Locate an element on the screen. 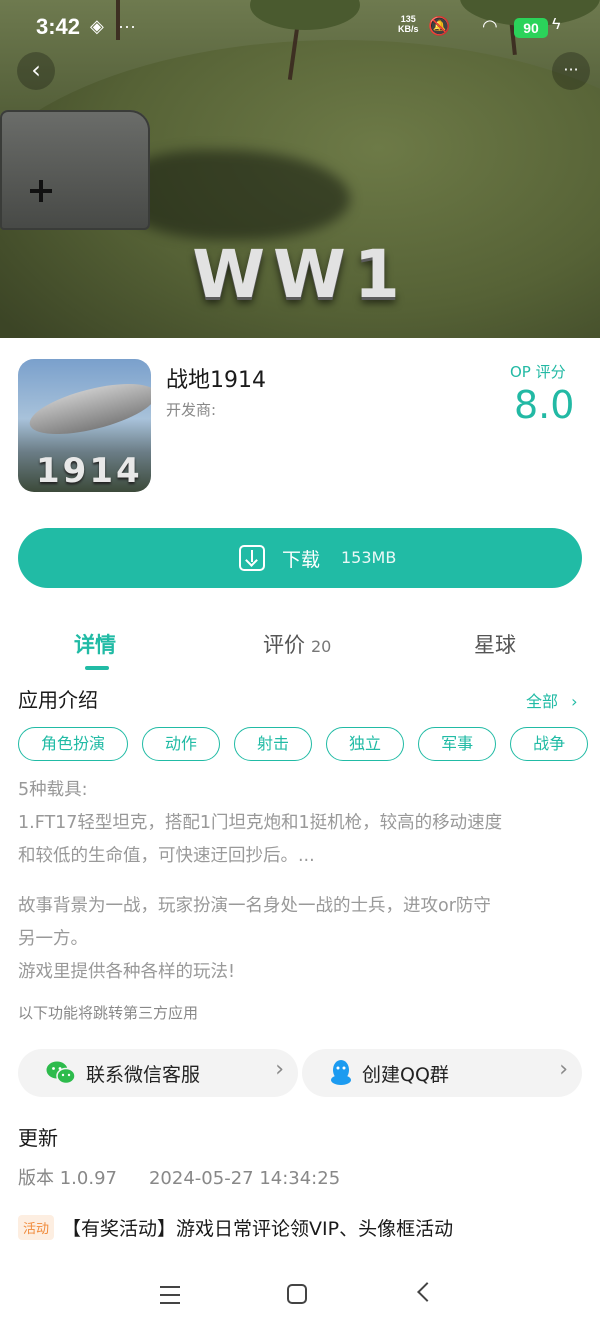  more-icon: ··· is located at coordinates (571, 69).